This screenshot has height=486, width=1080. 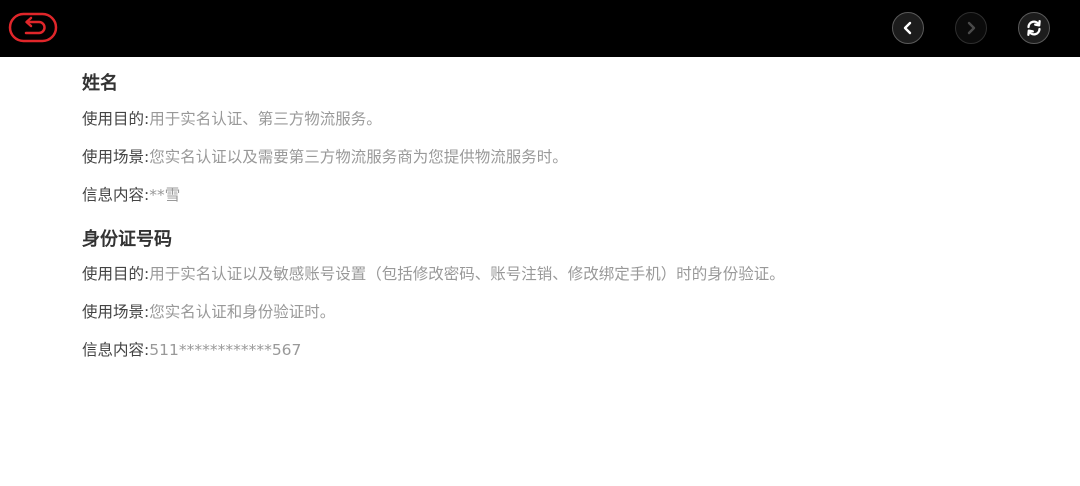 I want to click on scenario-row: 使用场景:您实名认证以及需要第三方物流服务商为您提供物流服务时。, so click(x=325, y=157).